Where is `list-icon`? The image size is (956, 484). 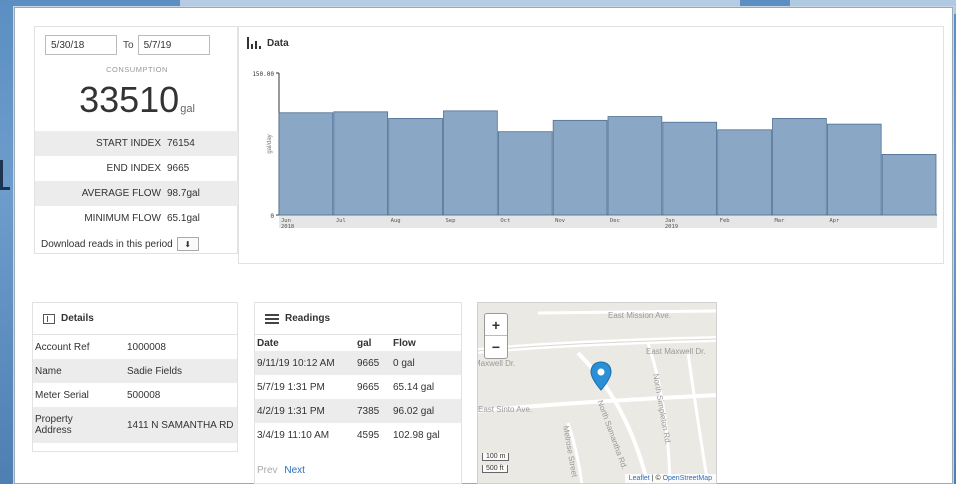
list-icon is located at coordinates (272, 318).